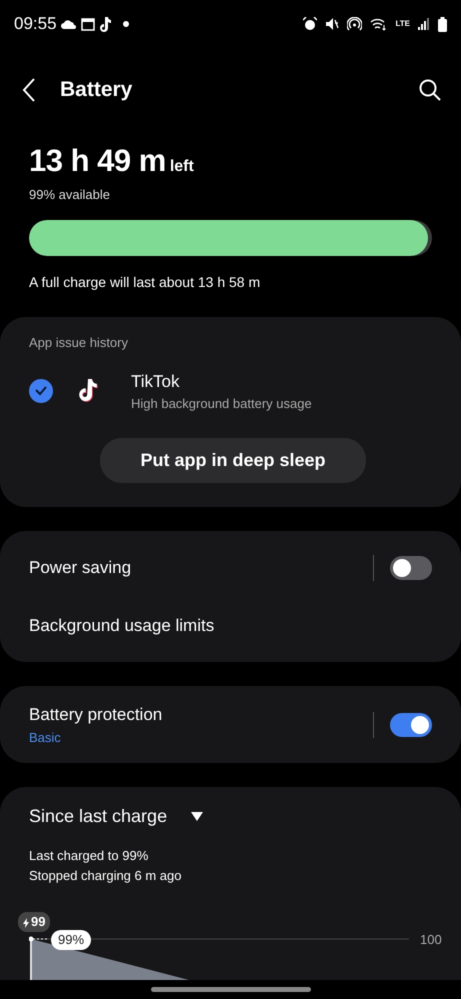  I want to click on dot-icon, so click(125, 24).